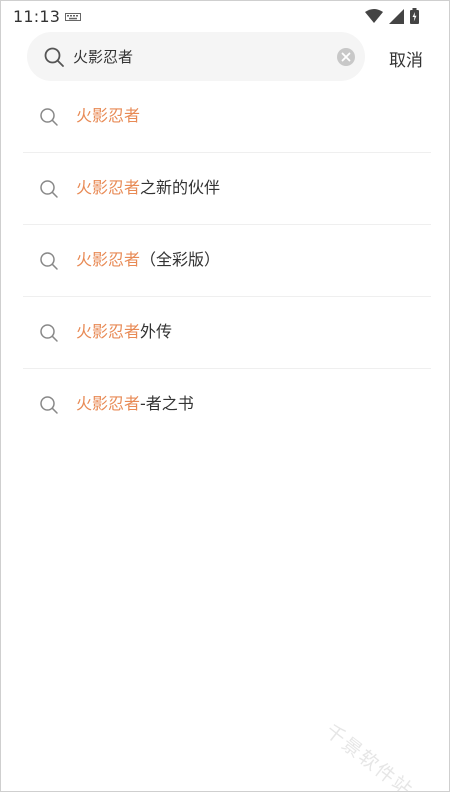  Describe the element at coordinates (406, 58) in the screenshot. I see `cancel-button: 取消` at that location.